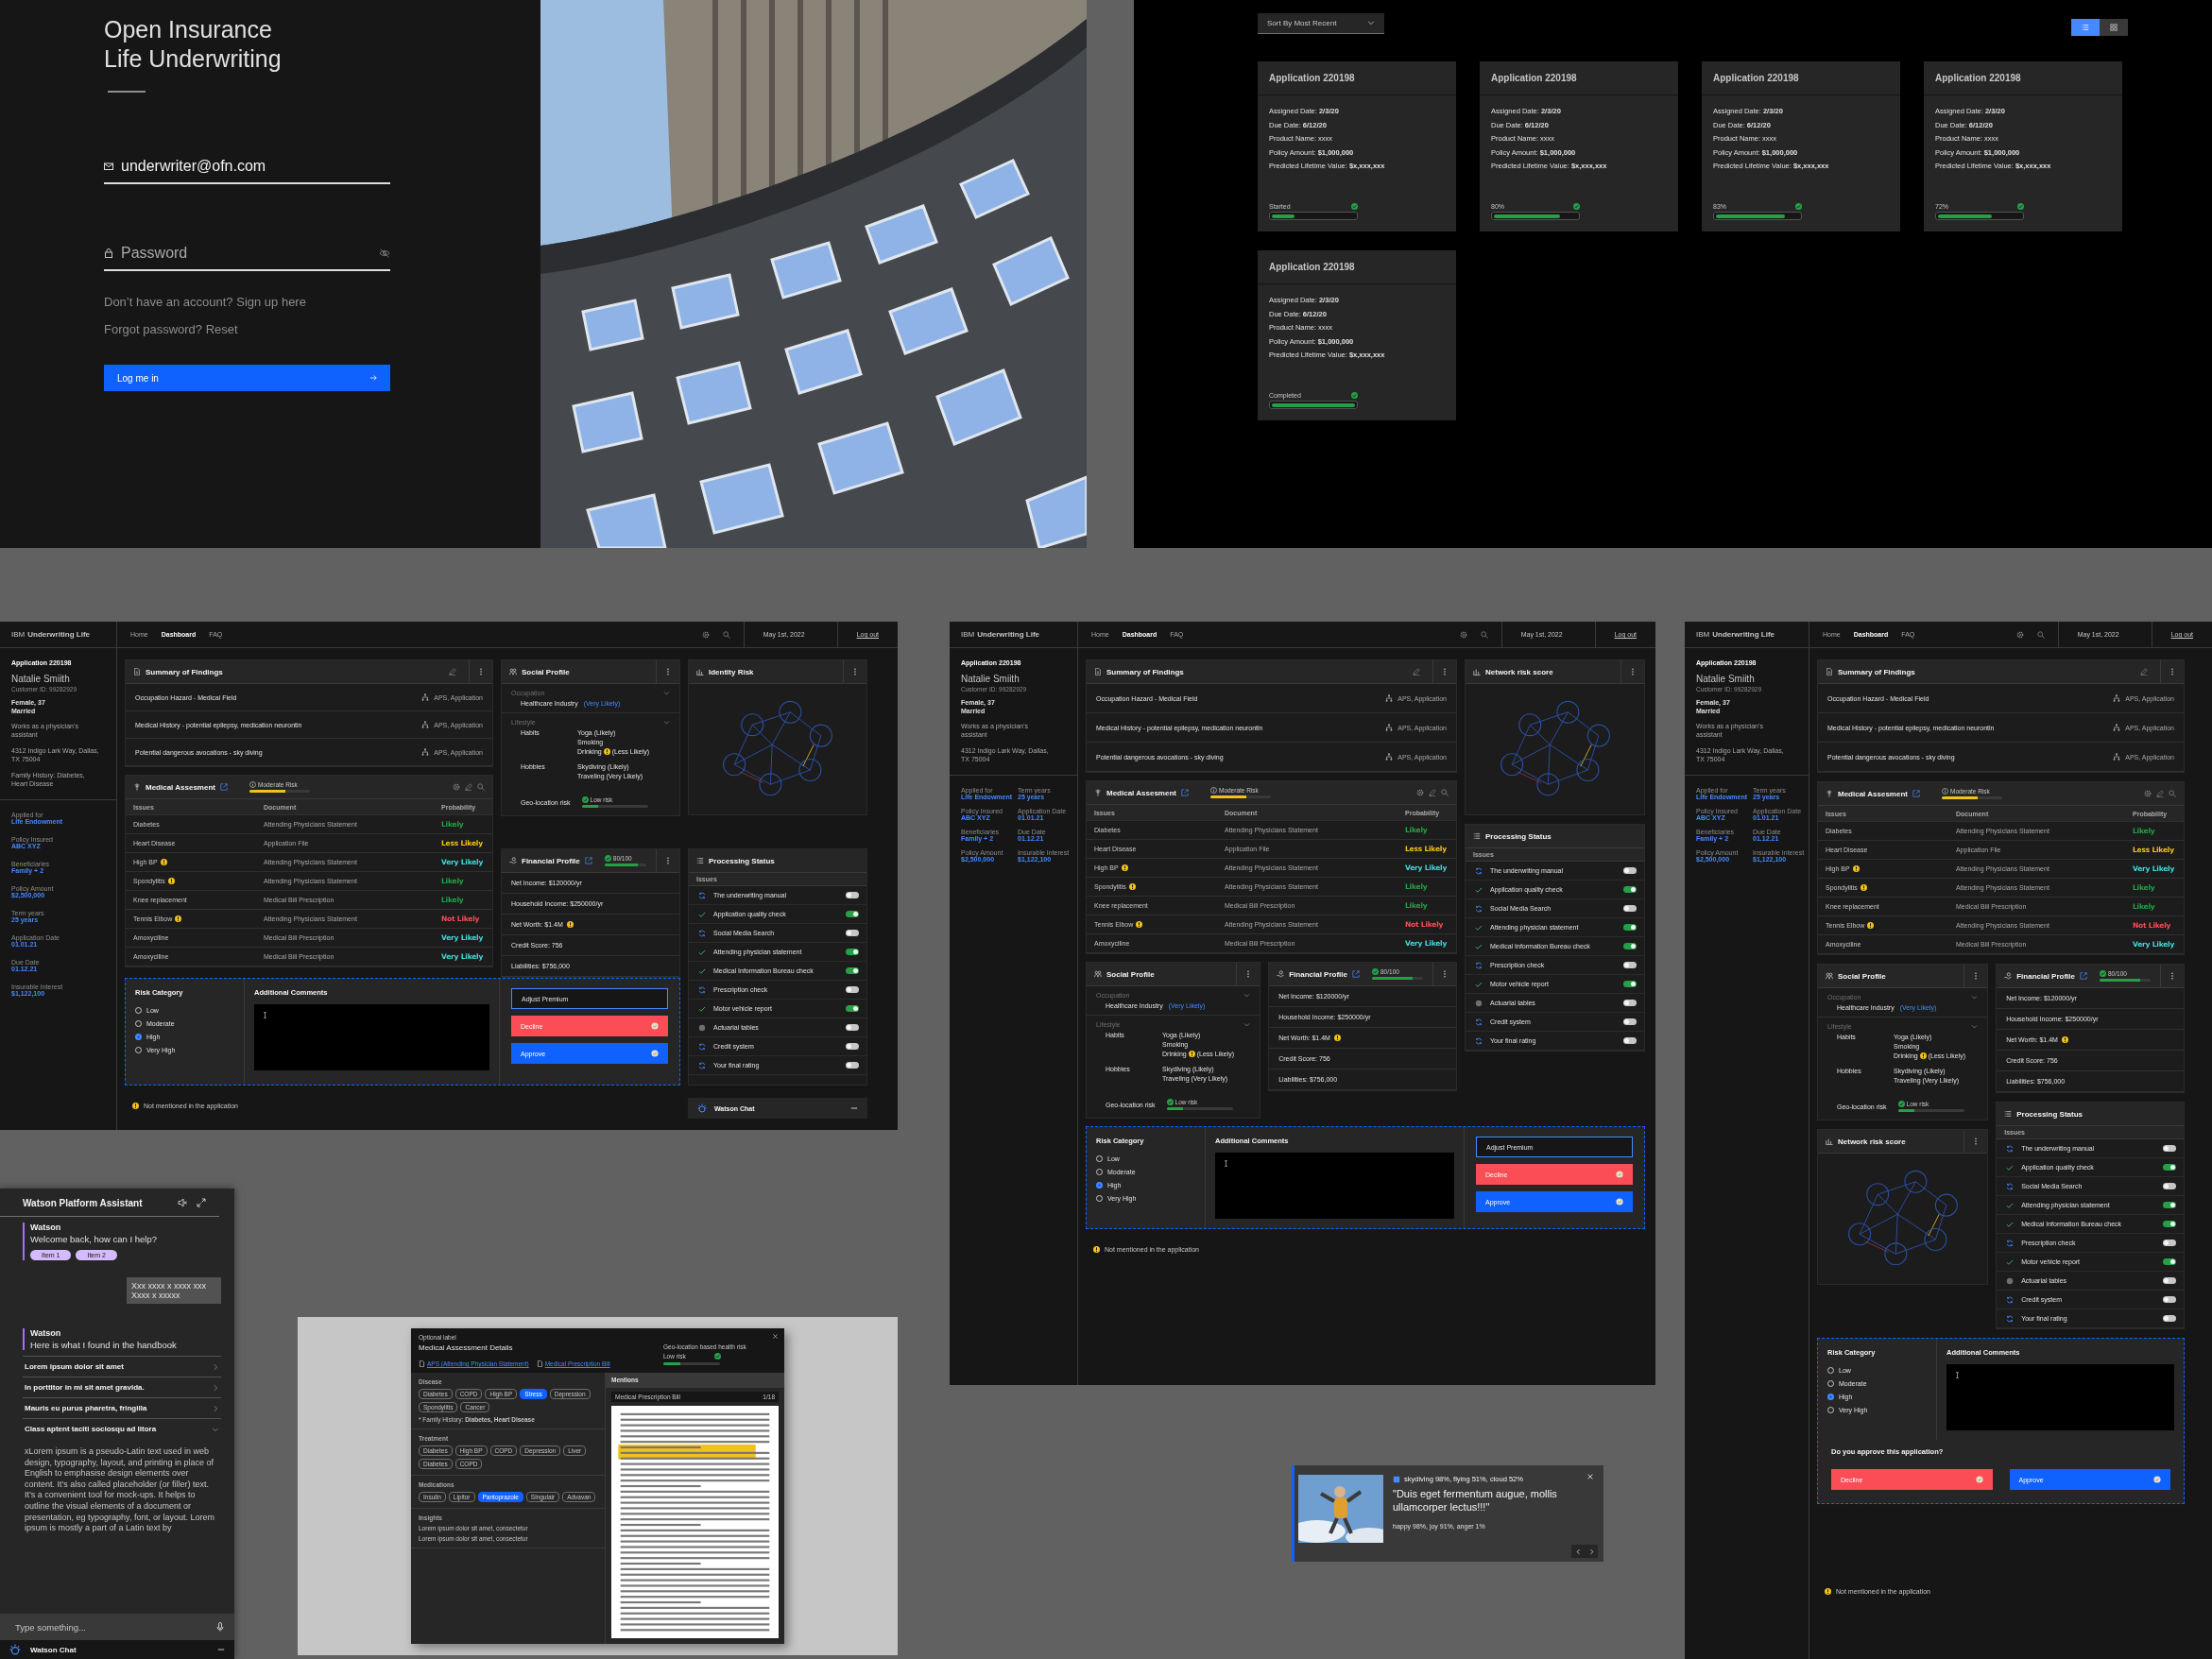  I want to click on text-cursor-icon, so click(1226, 1163).